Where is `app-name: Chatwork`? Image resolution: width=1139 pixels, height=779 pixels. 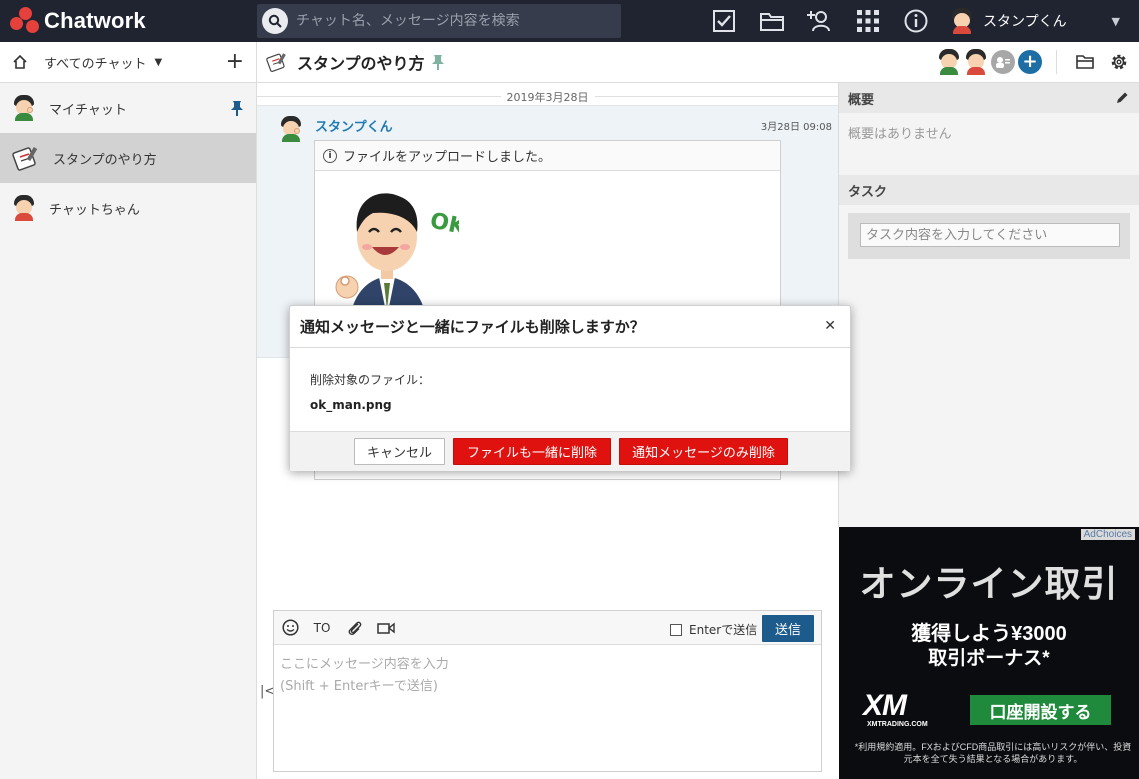
app-name: Chatwork is located at coordinates (95, 20).